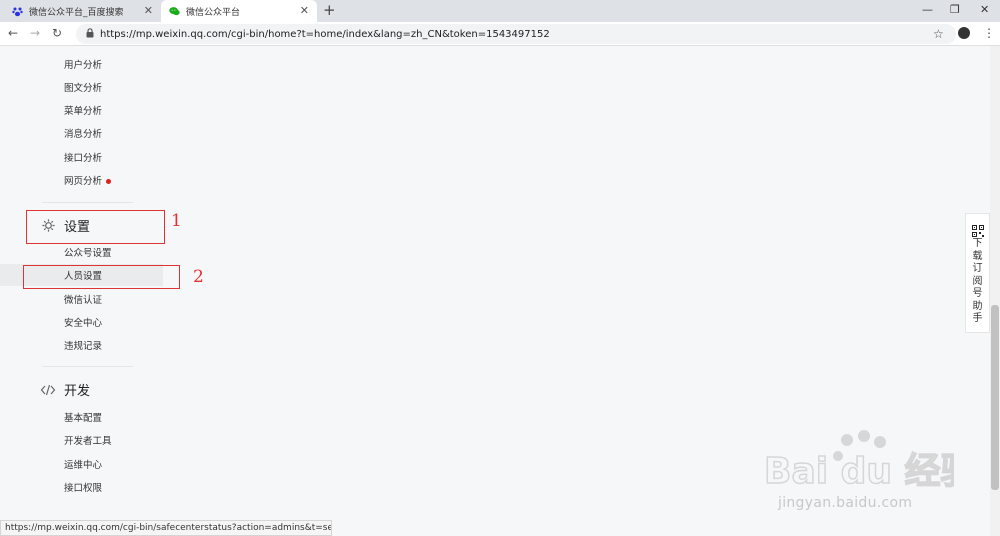  Describe the element at coordinates (90, 34) in the screenshot. I see `lock-icon` at that location.